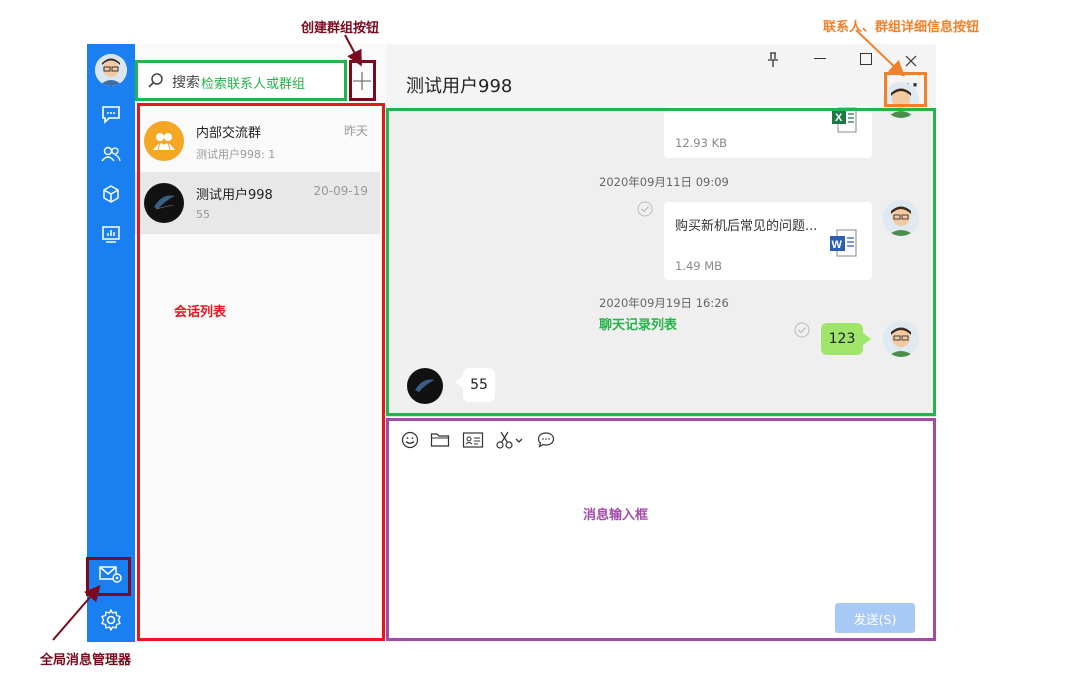 The width and height of the screenshot is (1080, 693). What do you see at coordinates (616, 515) in the screenshot?
I see `input-box-annotation: 消息输入框` at bounding box center [616, 515].